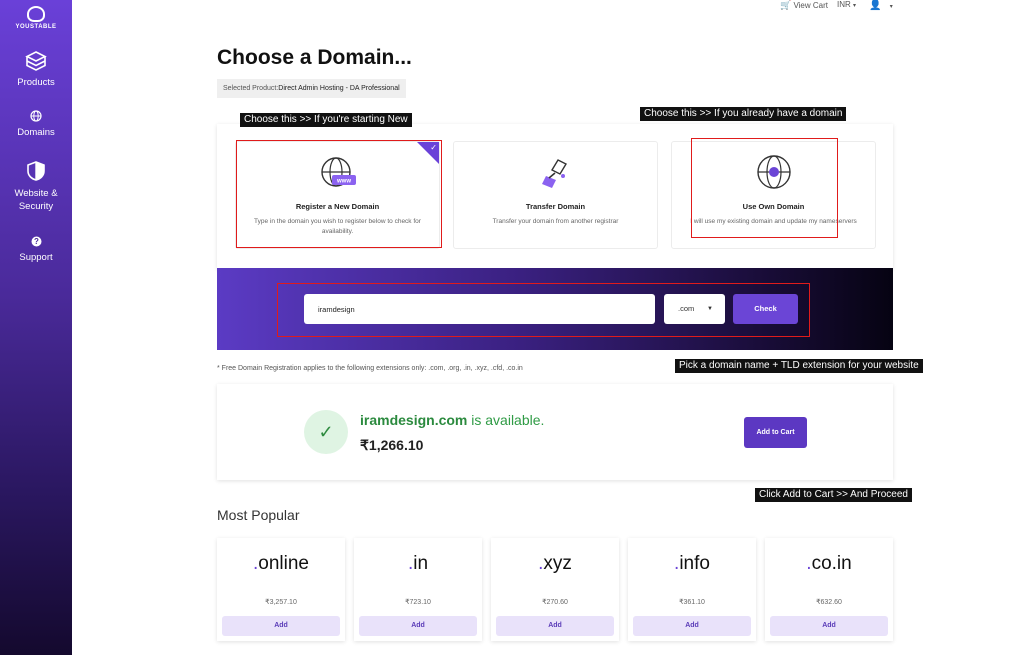 This screenshot has width=1024, height=655. I want to click on tld-card-co-in: .co.in ₹632.60 Add, so click(829, 589).